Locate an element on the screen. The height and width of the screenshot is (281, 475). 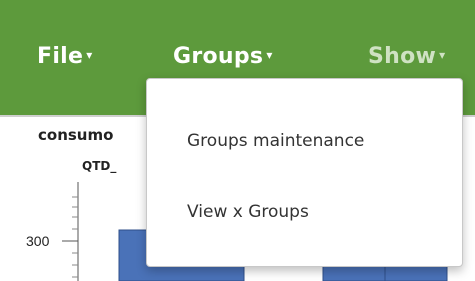
file-menu: File ▾ is located at coordinates (65, 61).